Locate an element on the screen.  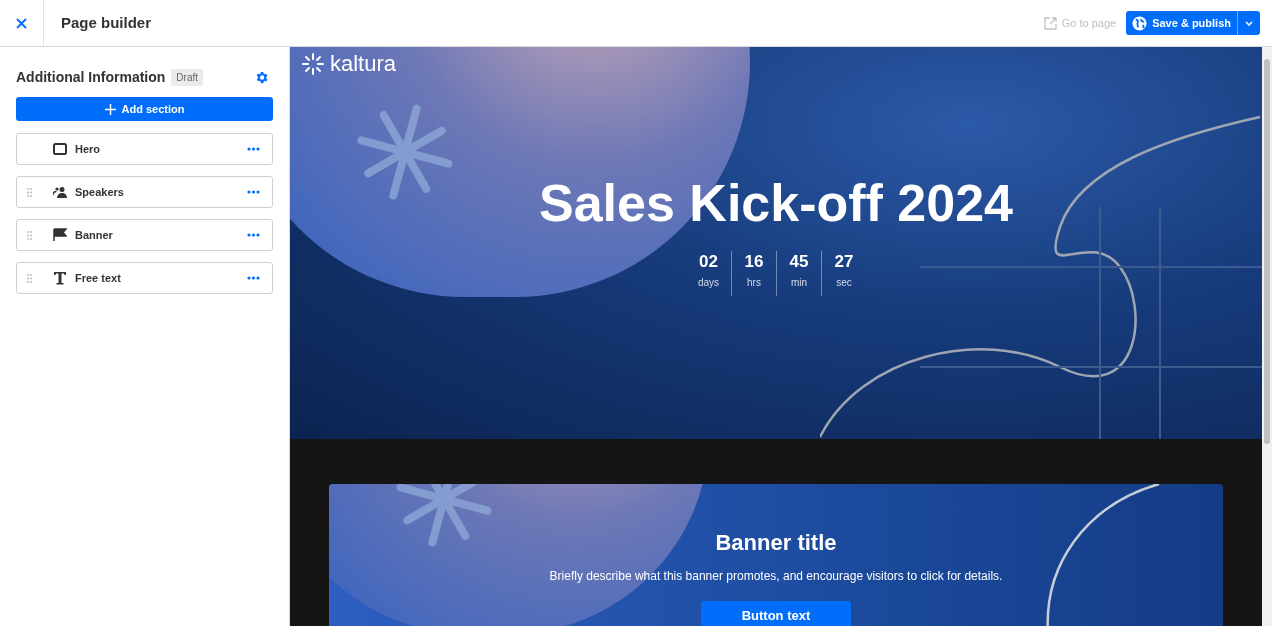
section-label: Hero is located at coordinates (88, 149).